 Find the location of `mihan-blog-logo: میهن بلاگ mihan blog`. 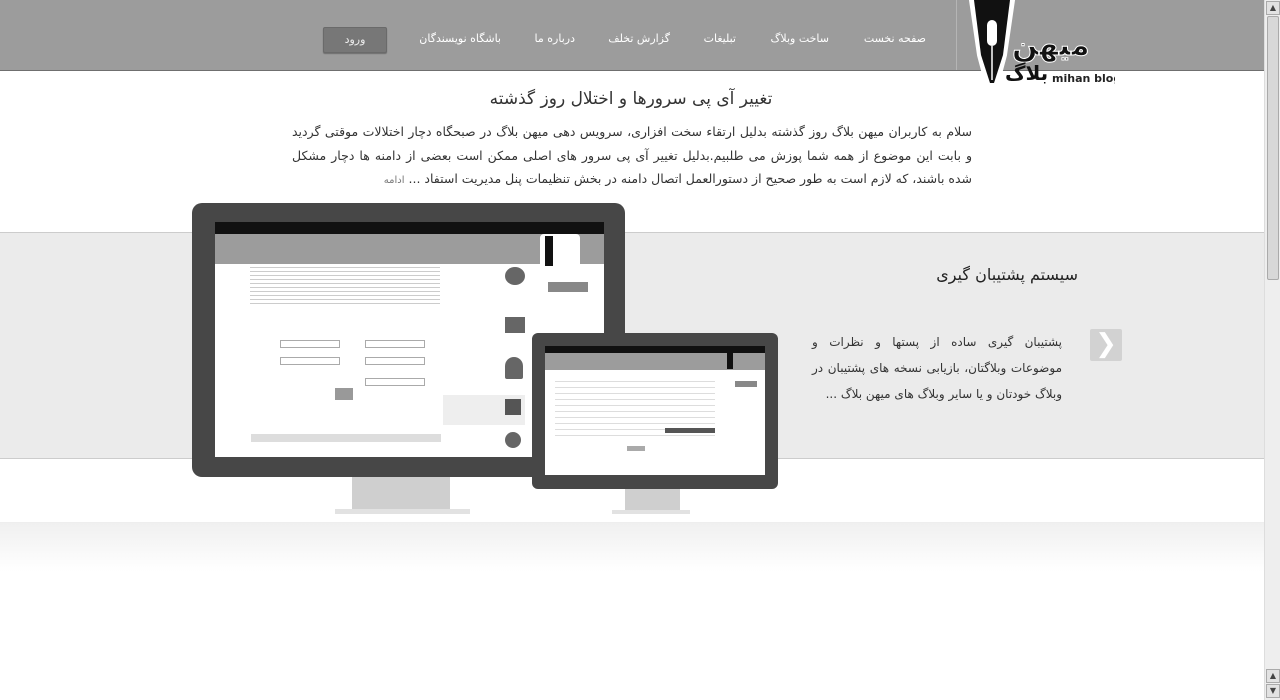

mihan-blog-logo: میهن بلاگ mihan blog is located at coordinates (1037, 44).